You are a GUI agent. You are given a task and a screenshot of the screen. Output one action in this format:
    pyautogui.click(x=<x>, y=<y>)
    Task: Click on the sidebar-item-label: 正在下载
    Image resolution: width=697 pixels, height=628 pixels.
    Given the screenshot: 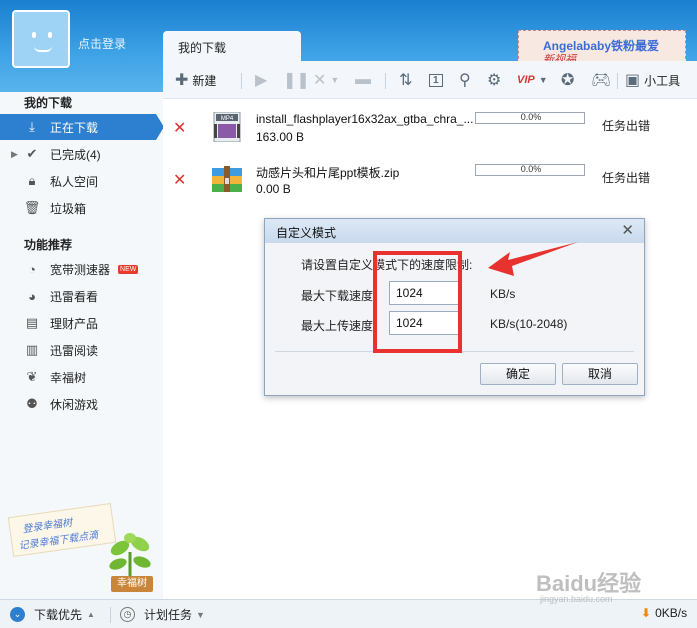 What is the action you would take?
    pyautogui.click(x=74, y=127)
    